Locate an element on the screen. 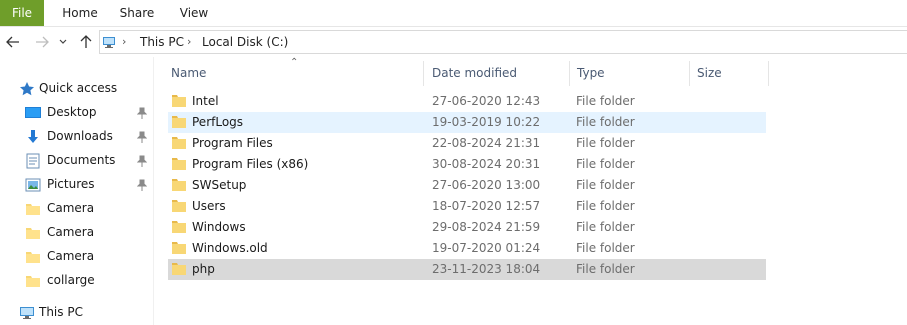 Image resolution: width=907 pixels, height=325 pixels. breadcrumb-local-disk: Local Disk (C:) is located at coordinates (245, 42).